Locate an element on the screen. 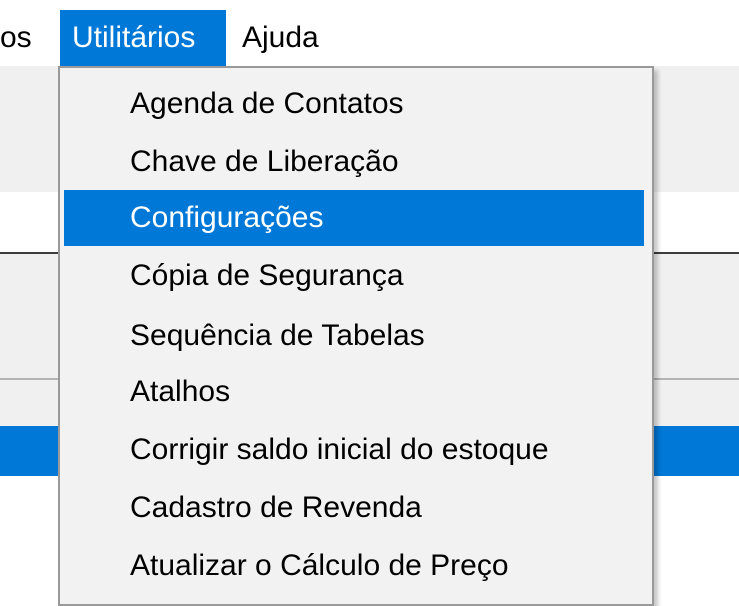 The width and height of the screenshot is (739, 606). menu-item-sequencia-tabelas: Sequência de Tabelas is located at coordinates (354, 336).